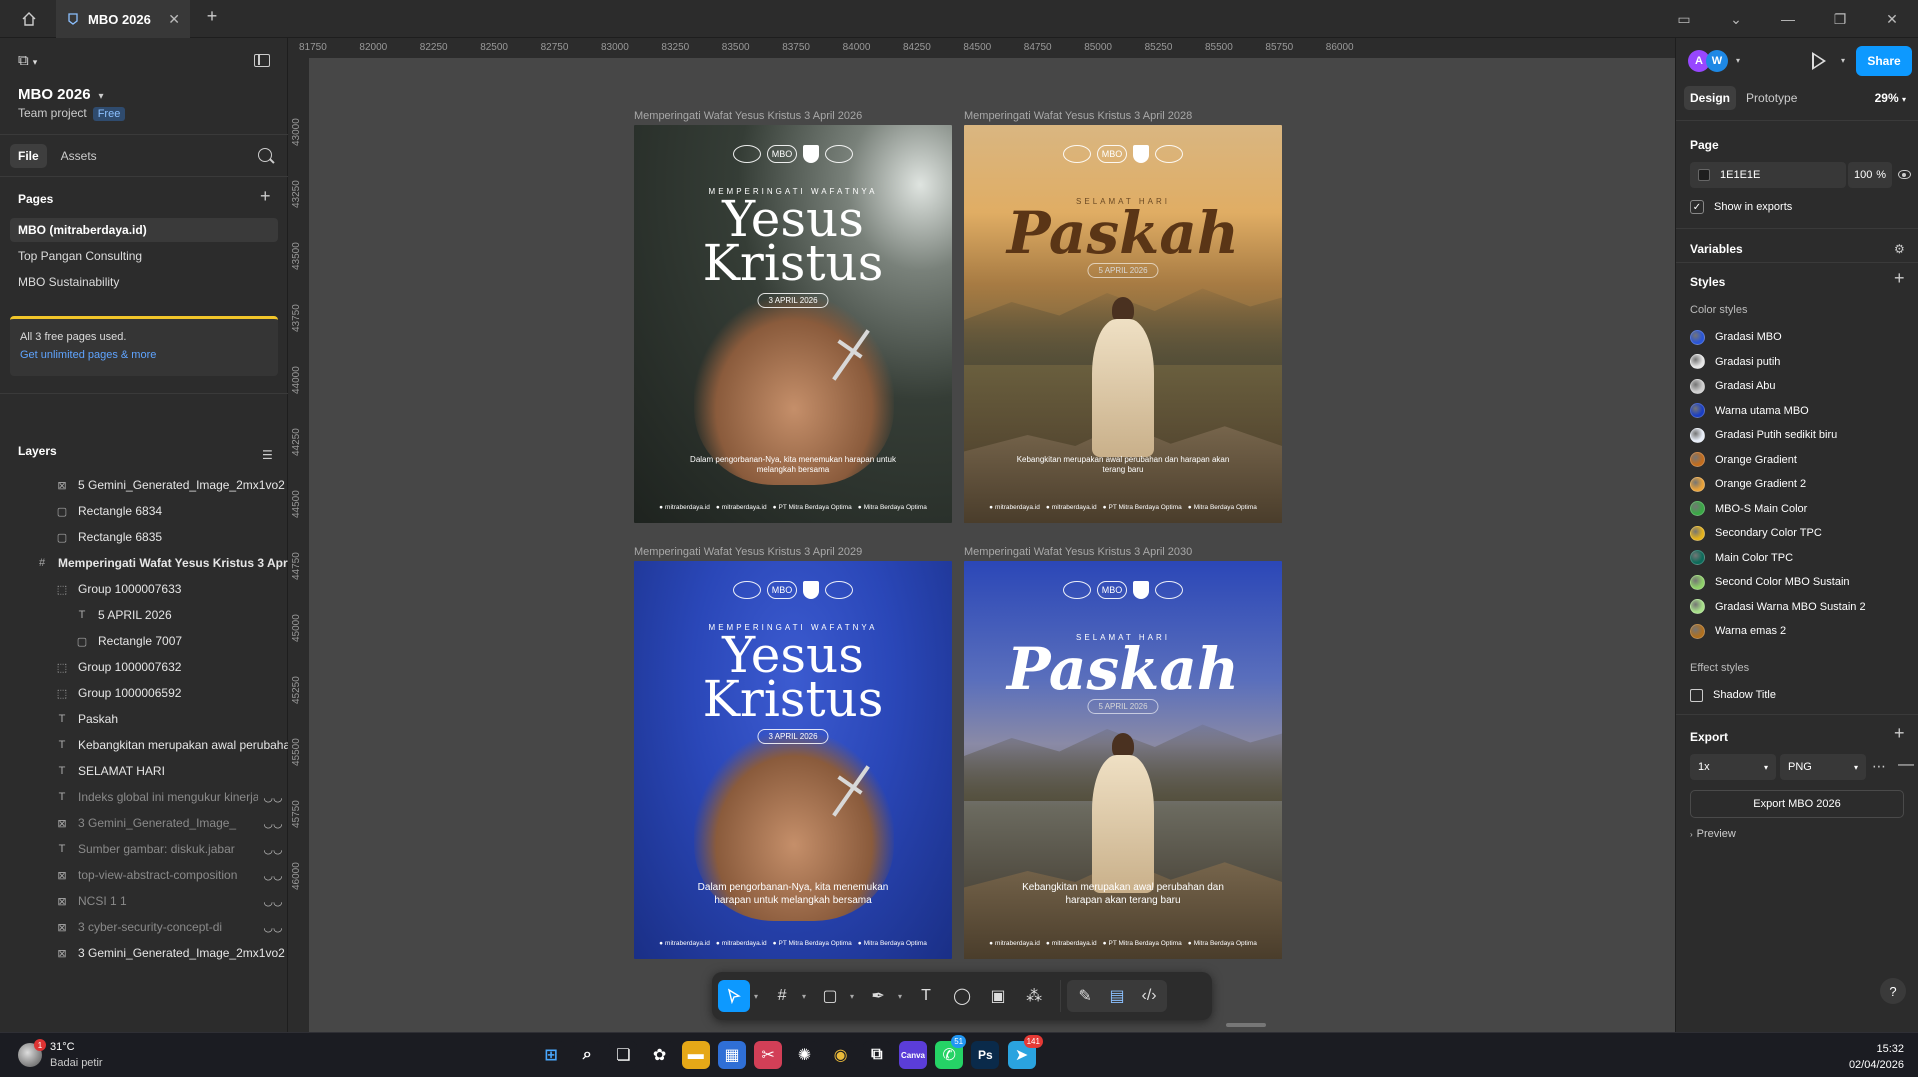 This screenshot has height=1077, width=1918. What do you see at coordinates (1879, 766) in the screenshot?
I see `more-icon: ⋯` at bounding box center [1879, 766].